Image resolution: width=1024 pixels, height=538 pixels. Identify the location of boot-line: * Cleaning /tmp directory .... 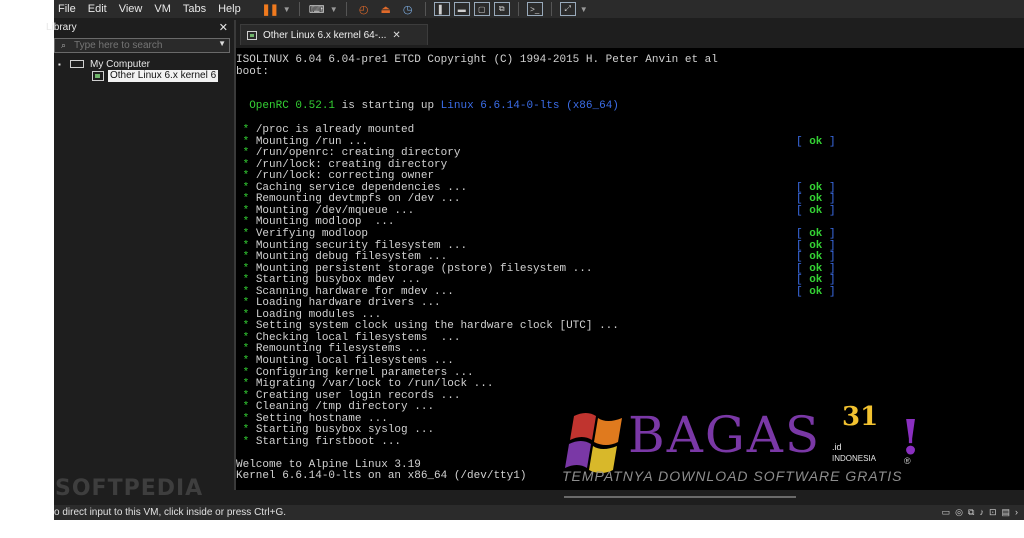
(335, 407).